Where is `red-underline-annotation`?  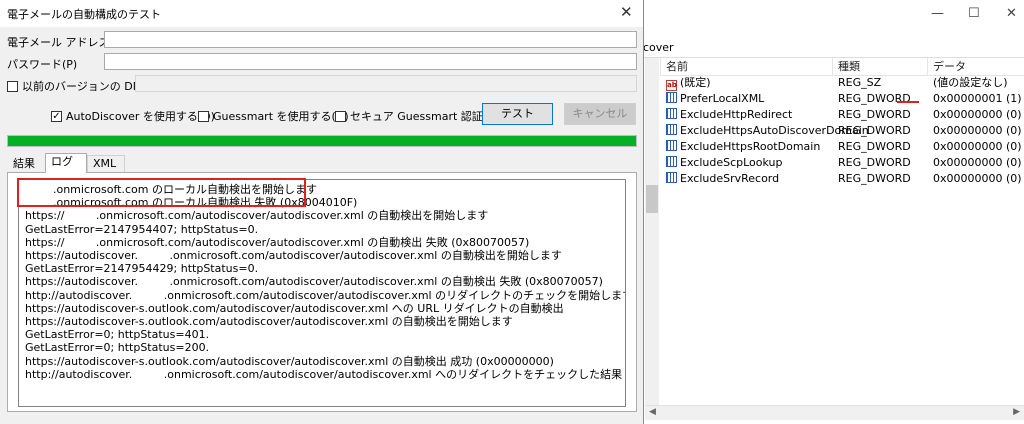 red-underline-annotation is located at coordinates (908, 102).